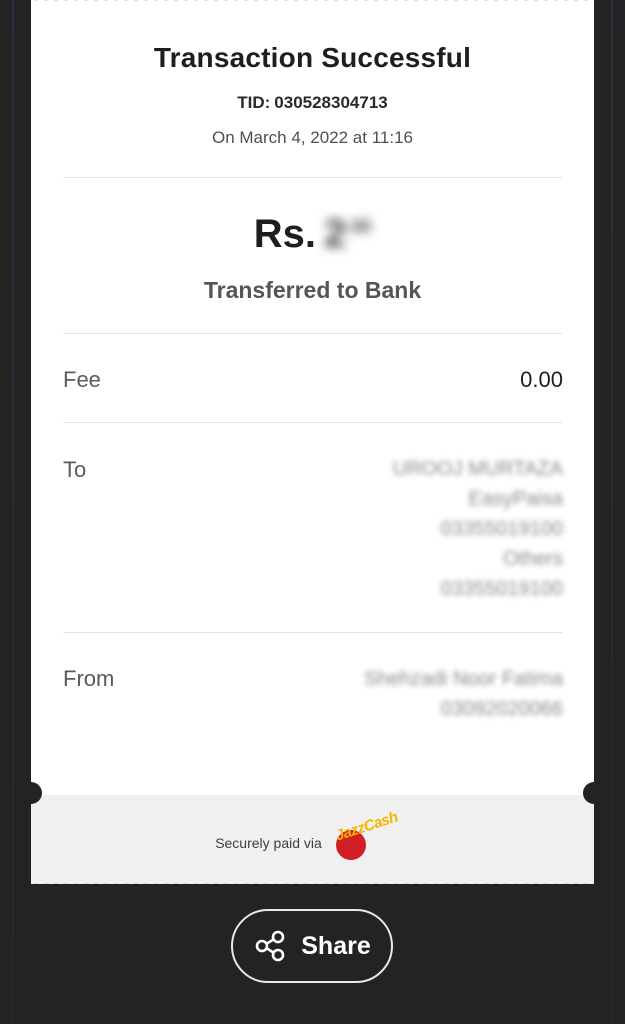  I want to click on share-button: Share, so click(312, 946).